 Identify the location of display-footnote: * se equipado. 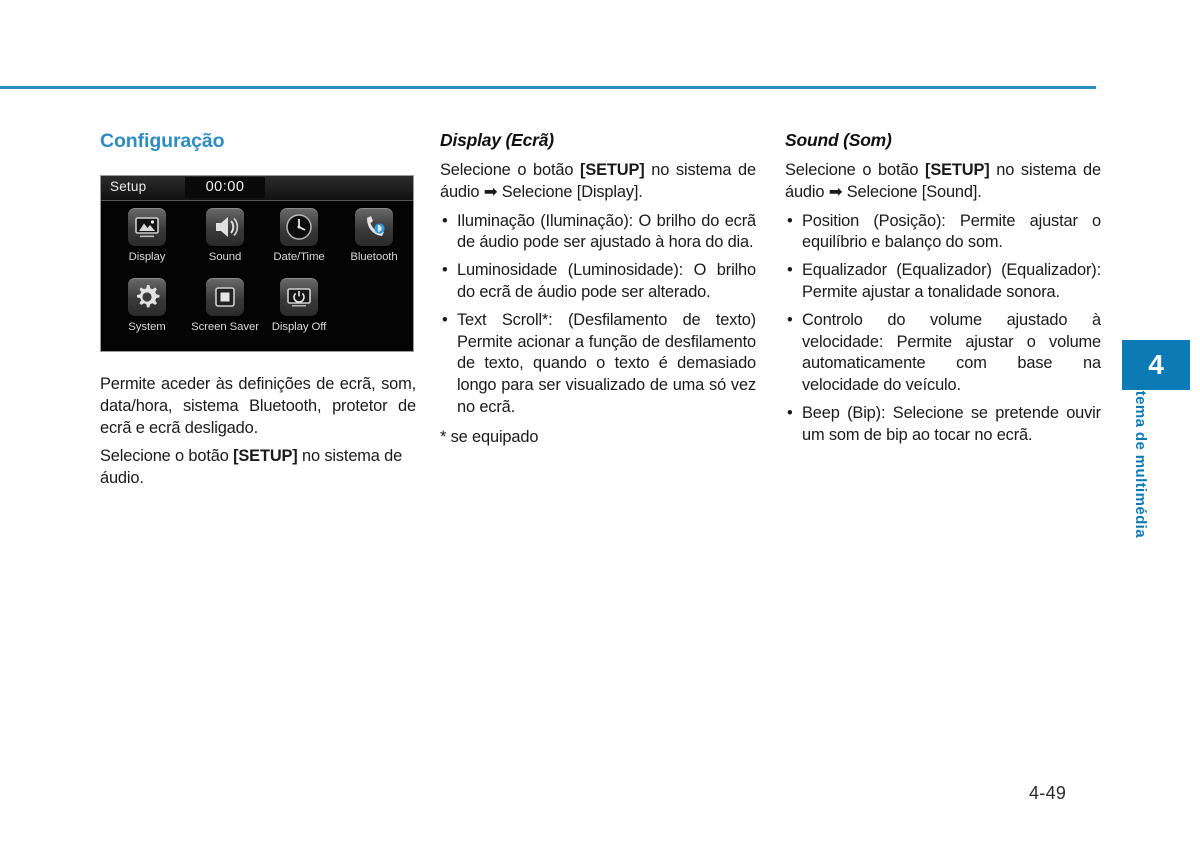
(489, 436).